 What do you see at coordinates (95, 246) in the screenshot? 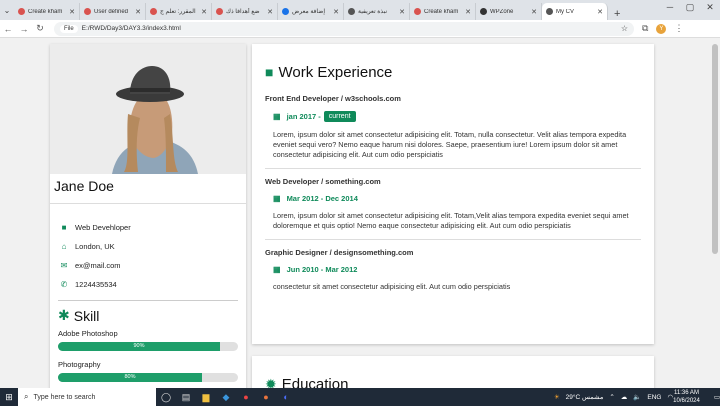
I see `profile-location: London, UK` at bounding box center [95, 246].